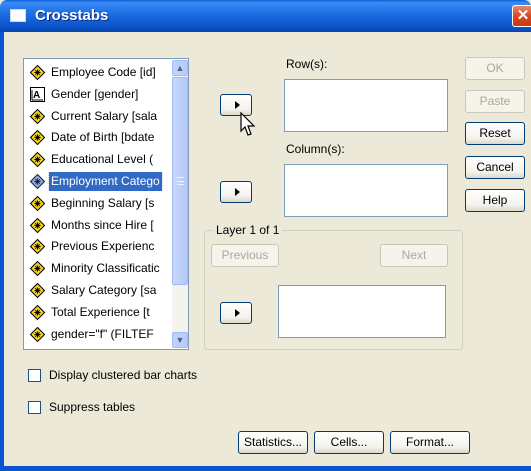 The image size is (531, 471). Describe the element at coordinates (265, 16) in the screenshot. I see `title-bar: Crosstabs ✕` at that location.